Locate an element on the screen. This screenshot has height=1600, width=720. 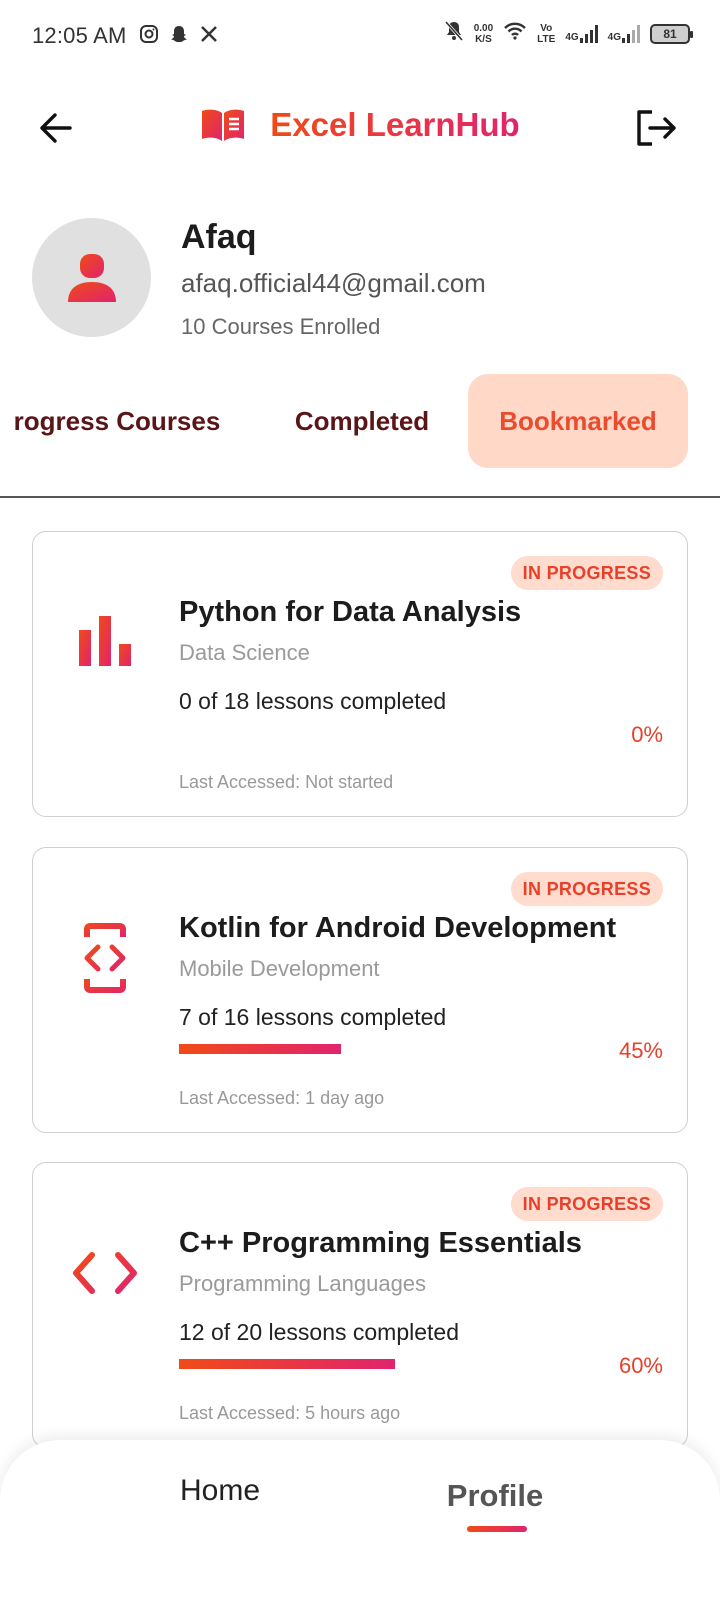
nav-home: Home is located at coordinates (220, 1491).